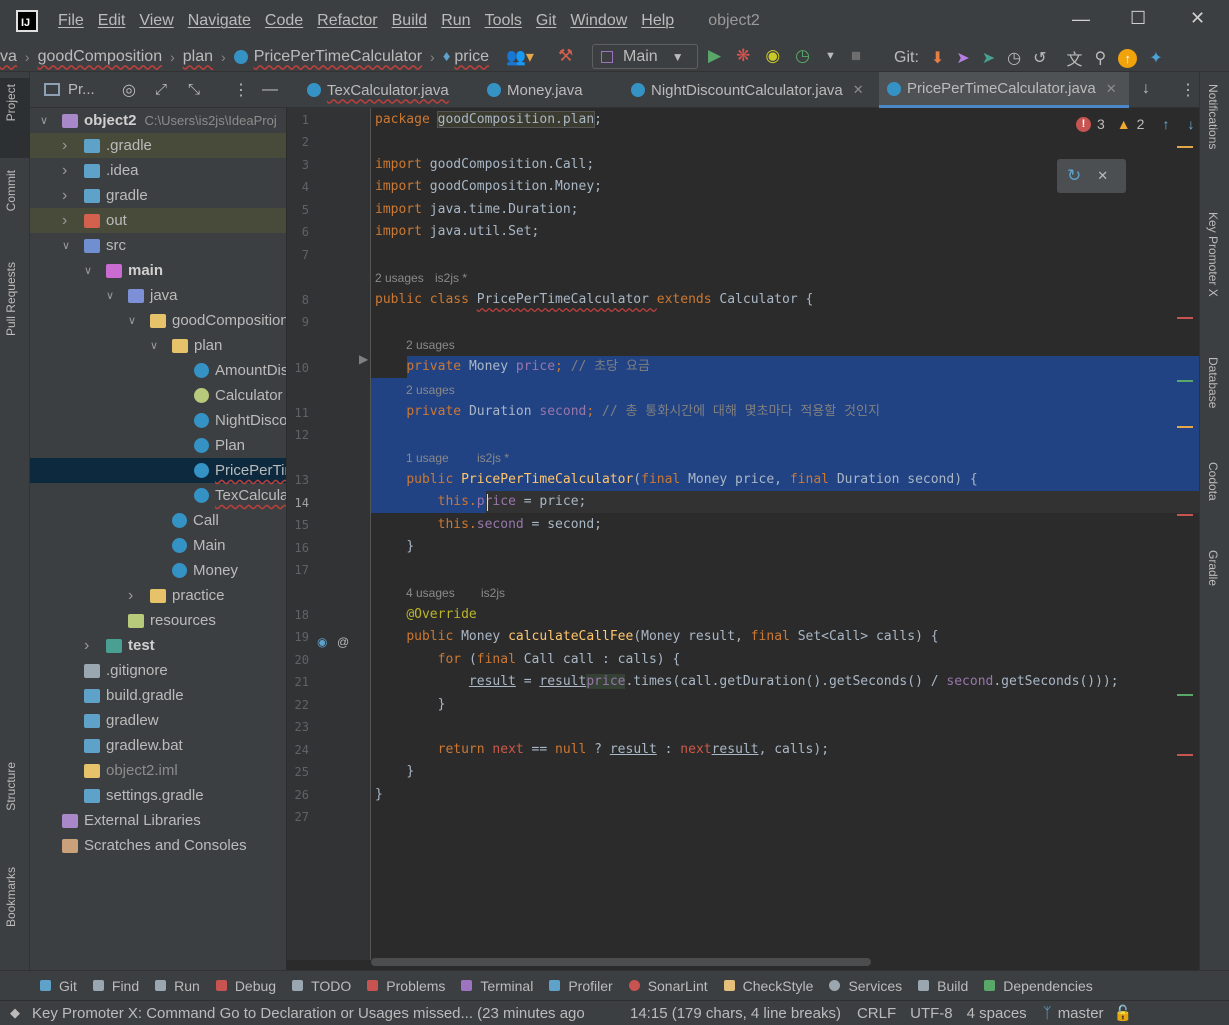 This screenshot has height=1025, width=1229. Describe the element at coordinates (322, 642) in the screenshot. I see `gutter-marker-icon: ◉` at that location.